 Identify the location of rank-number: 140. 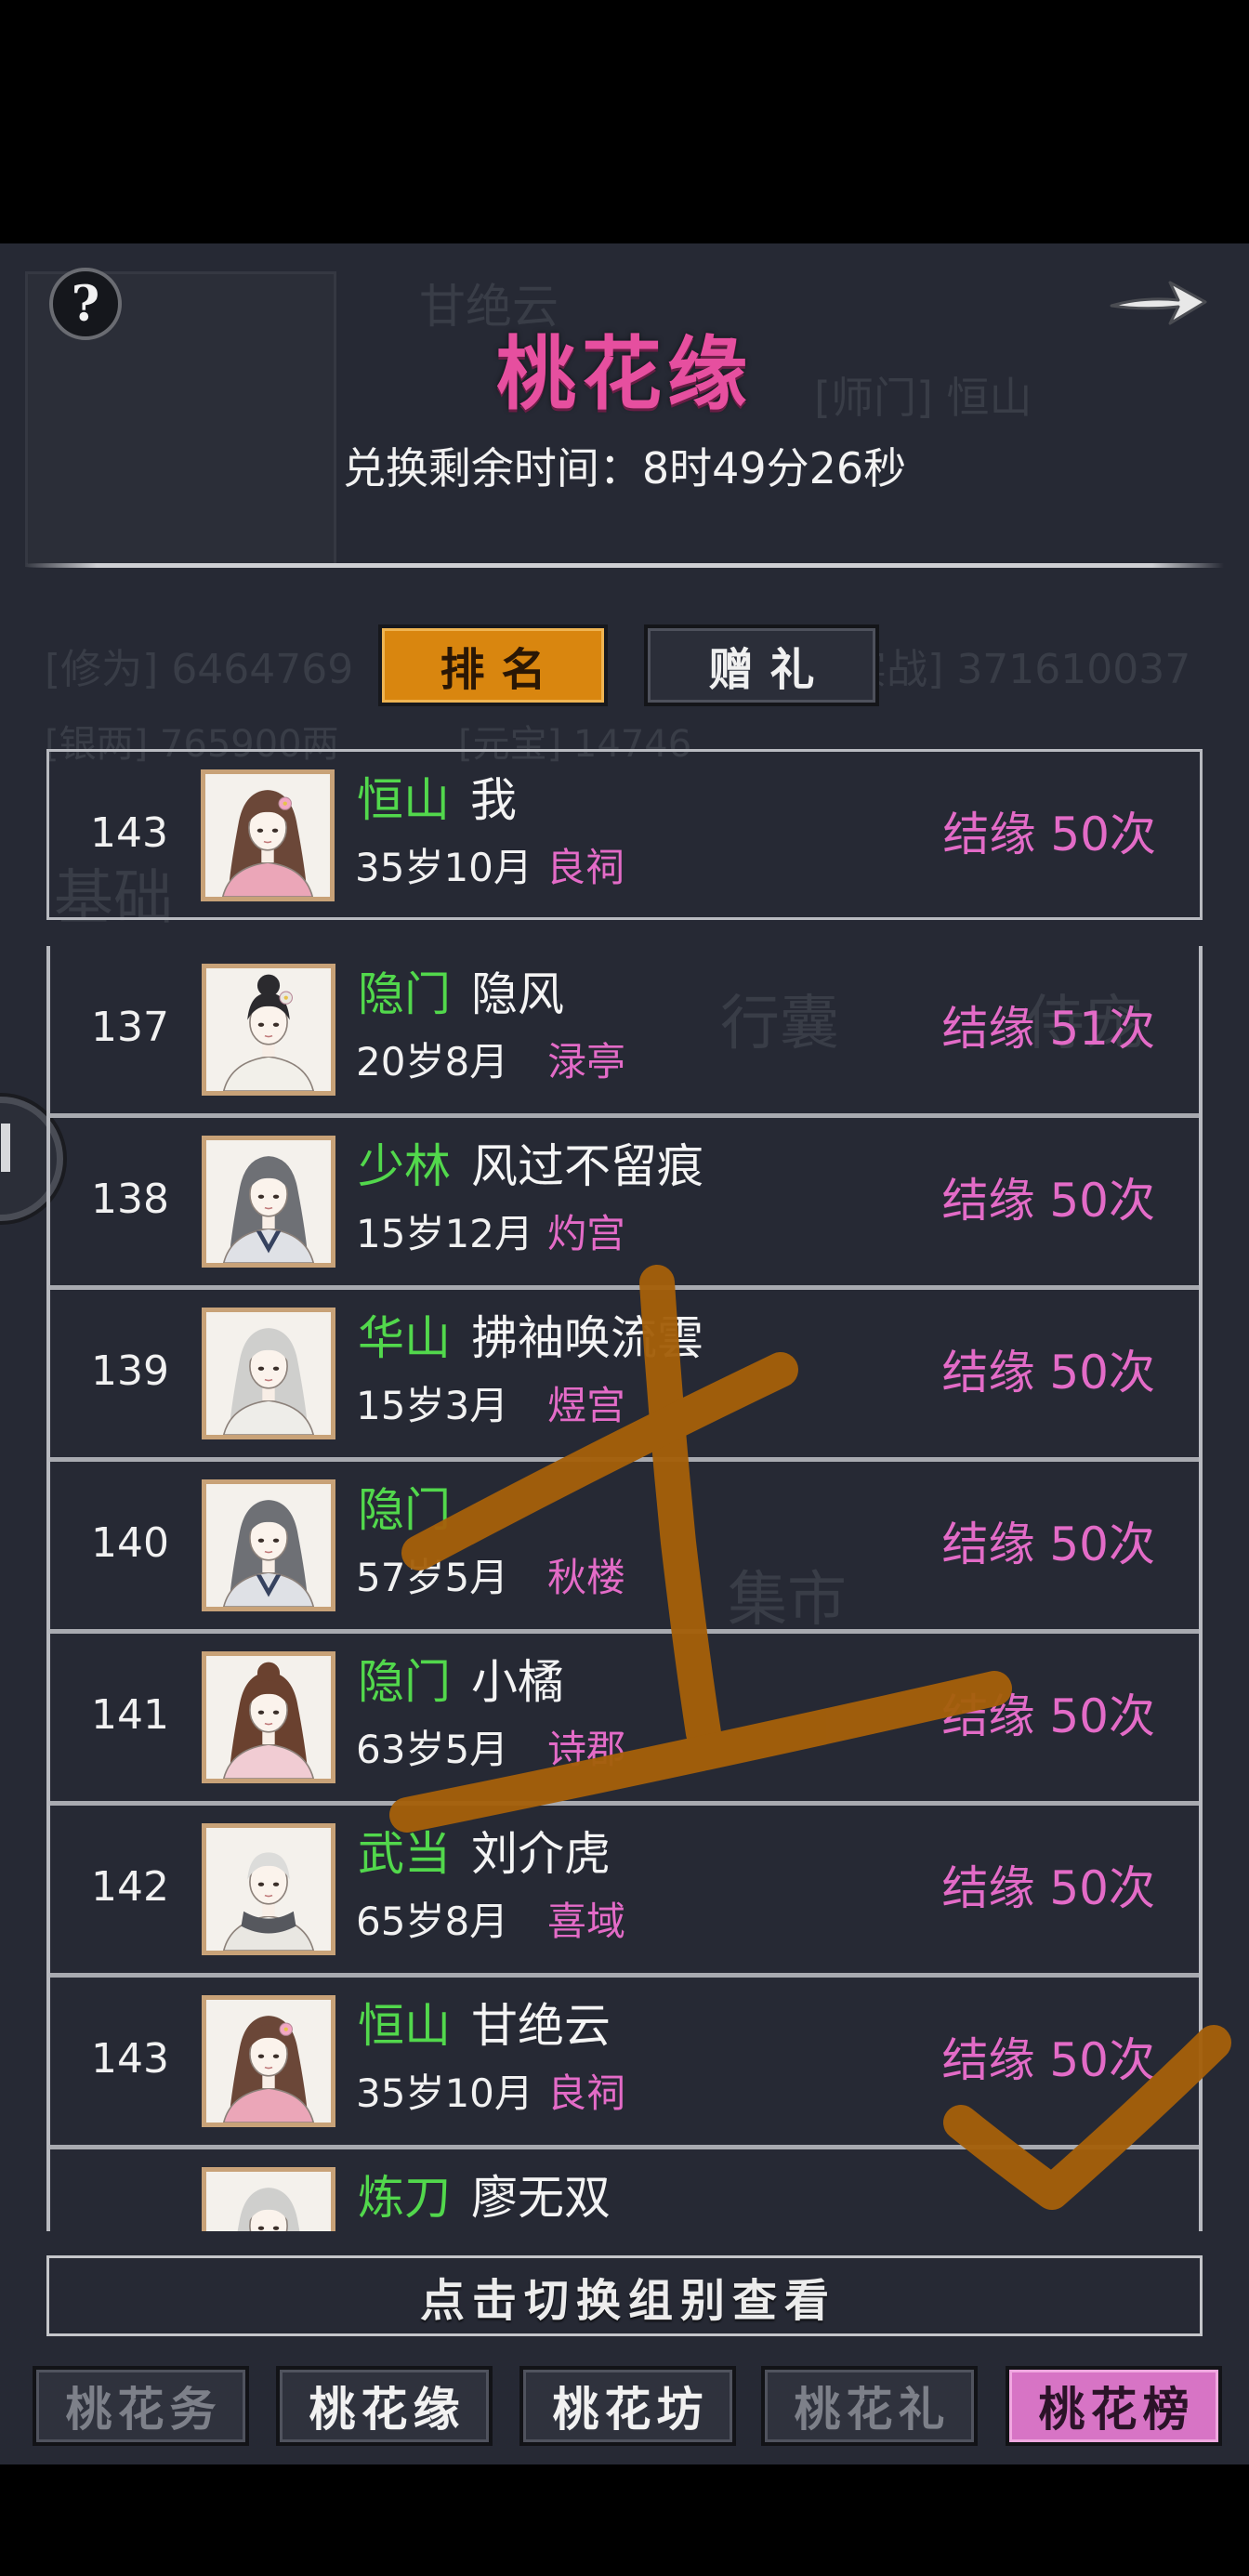
(130, 1543).